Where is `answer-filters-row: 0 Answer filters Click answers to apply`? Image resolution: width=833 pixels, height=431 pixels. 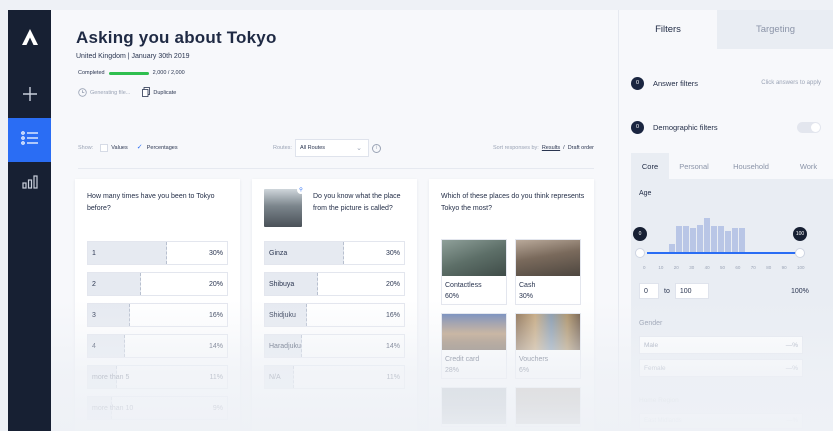
answer-filters-row: 0 Answer filters Click answers to apply is located at coordinates (726, 83).